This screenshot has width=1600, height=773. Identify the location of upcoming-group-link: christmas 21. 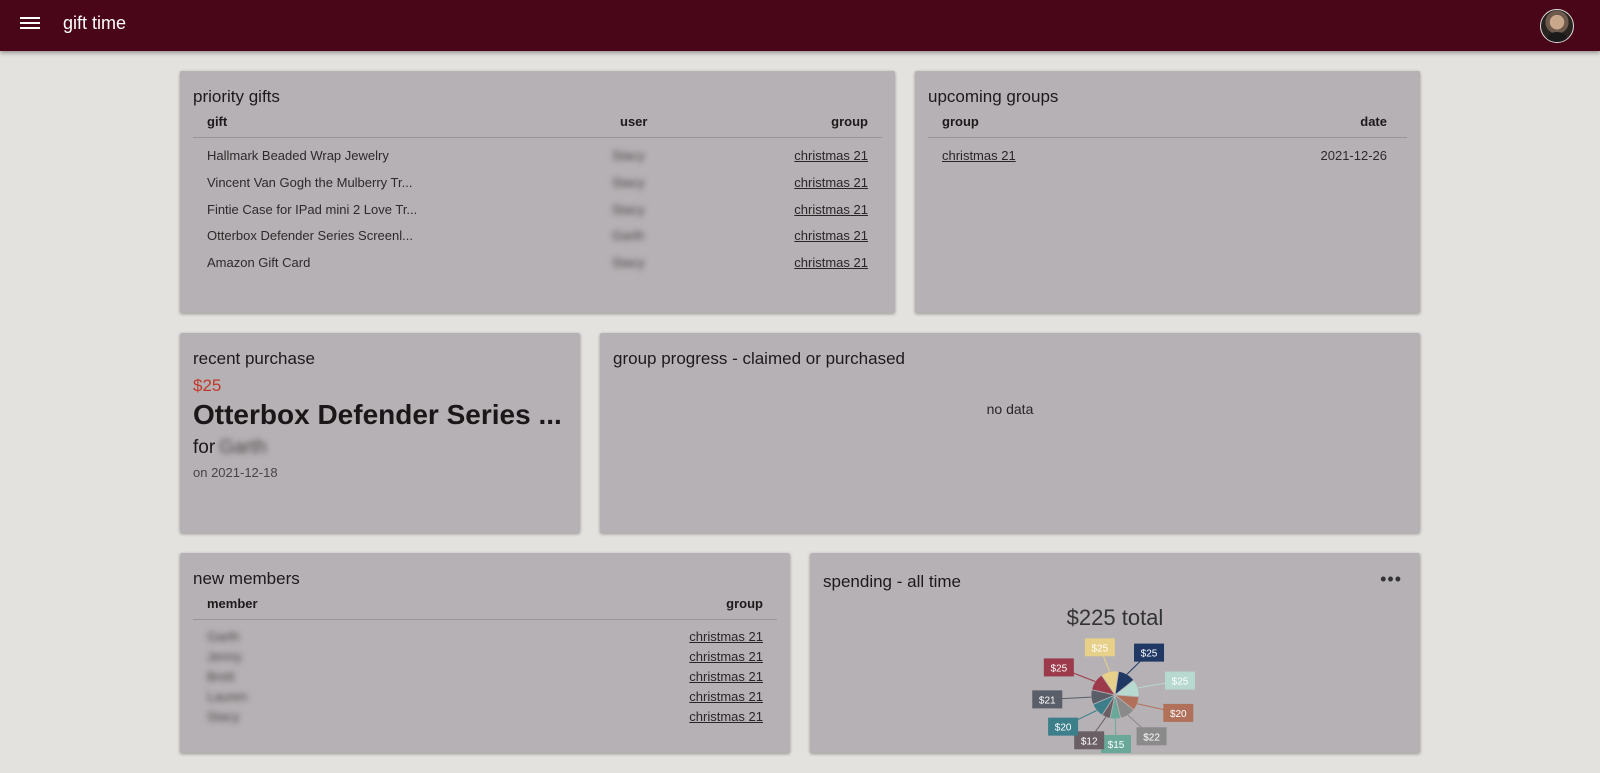
(979, 155).